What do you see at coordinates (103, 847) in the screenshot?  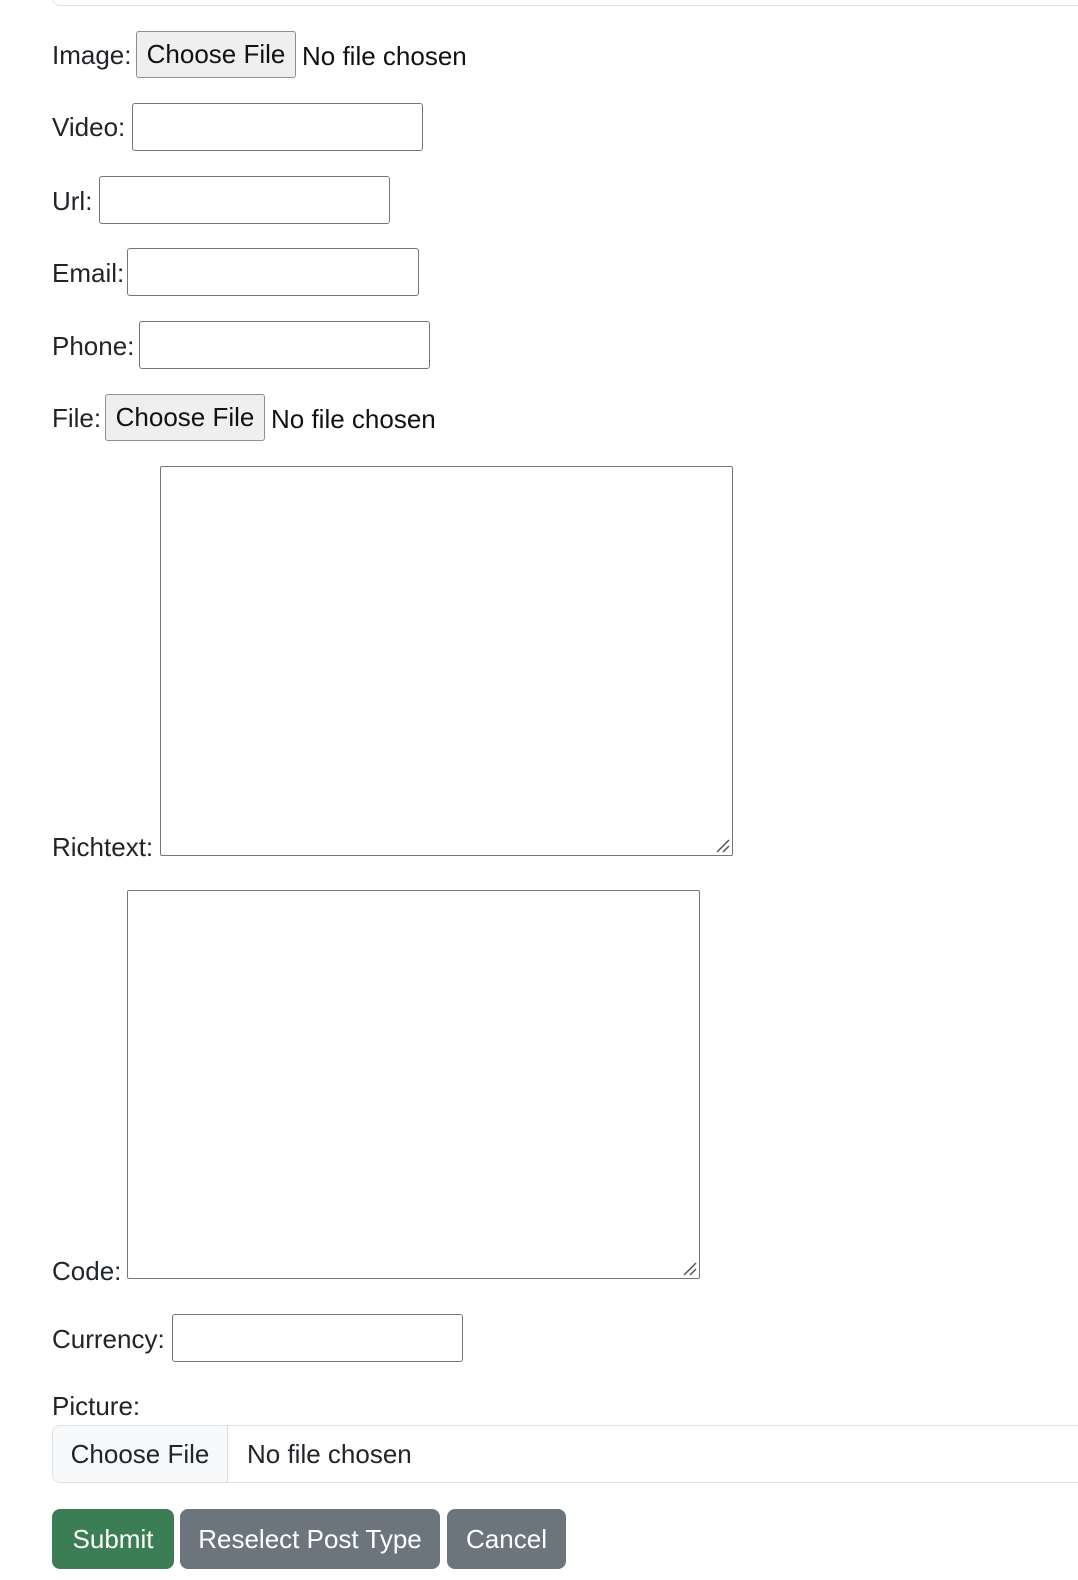 I see `richtext-label: Richtext:` at bounding box center [103, 847].